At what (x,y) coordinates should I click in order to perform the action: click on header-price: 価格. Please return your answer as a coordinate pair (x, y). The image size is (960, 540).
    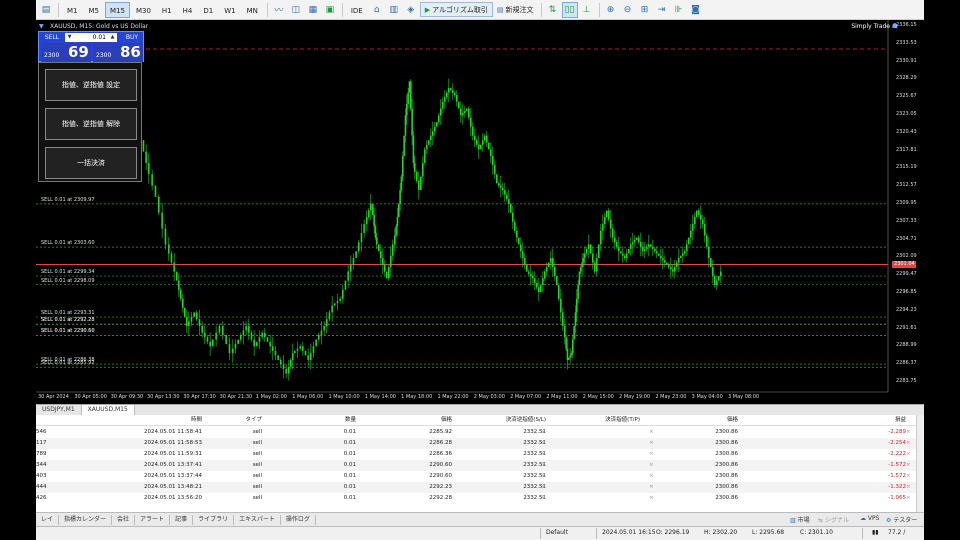
    Looking at the image, I should click on (424, 420).